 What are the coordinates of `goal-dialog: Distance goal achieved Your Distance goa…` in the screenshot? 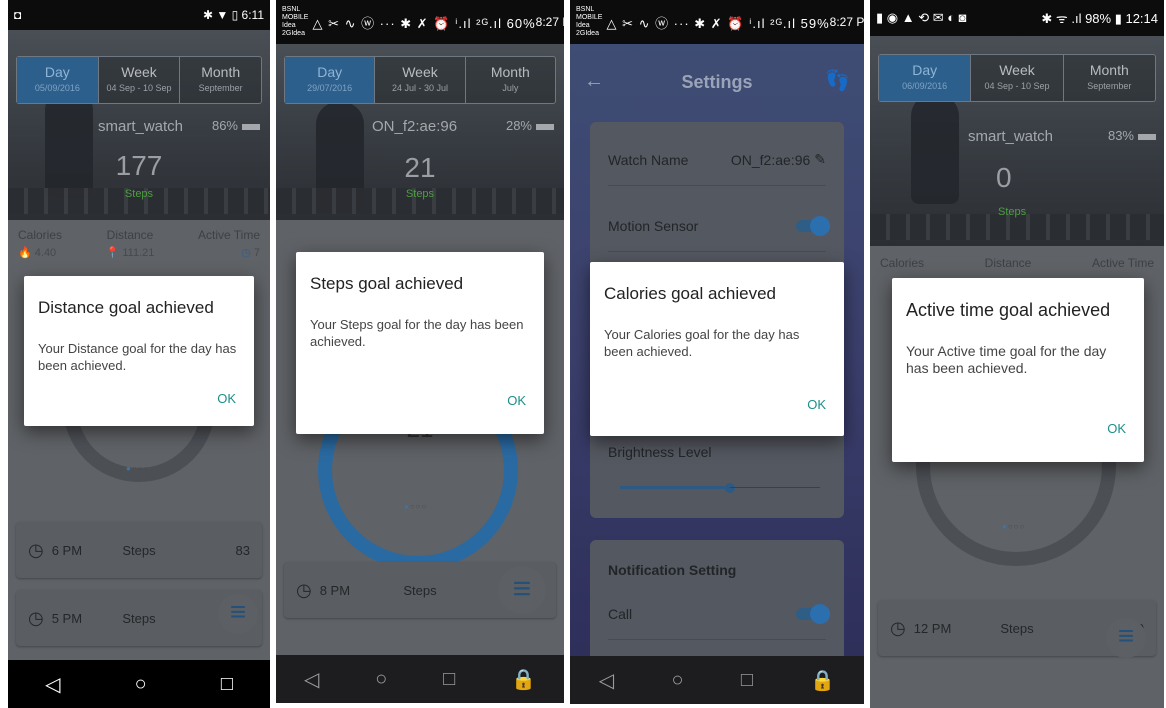 It's located at (139, 351).